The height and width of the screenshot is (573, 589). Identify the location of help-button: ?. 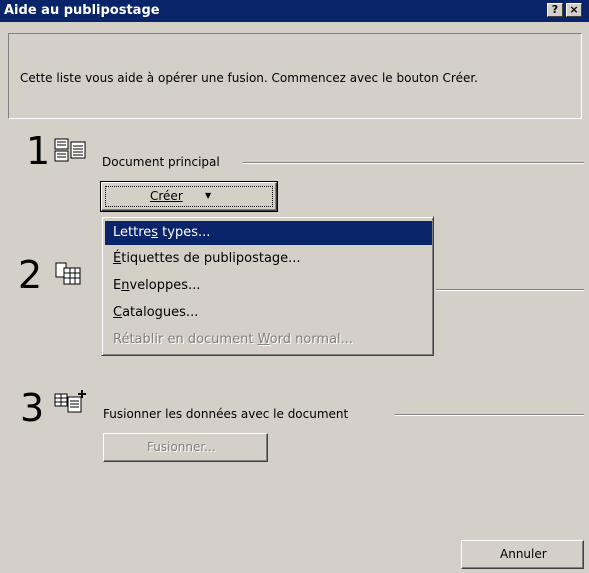
(555, 10).